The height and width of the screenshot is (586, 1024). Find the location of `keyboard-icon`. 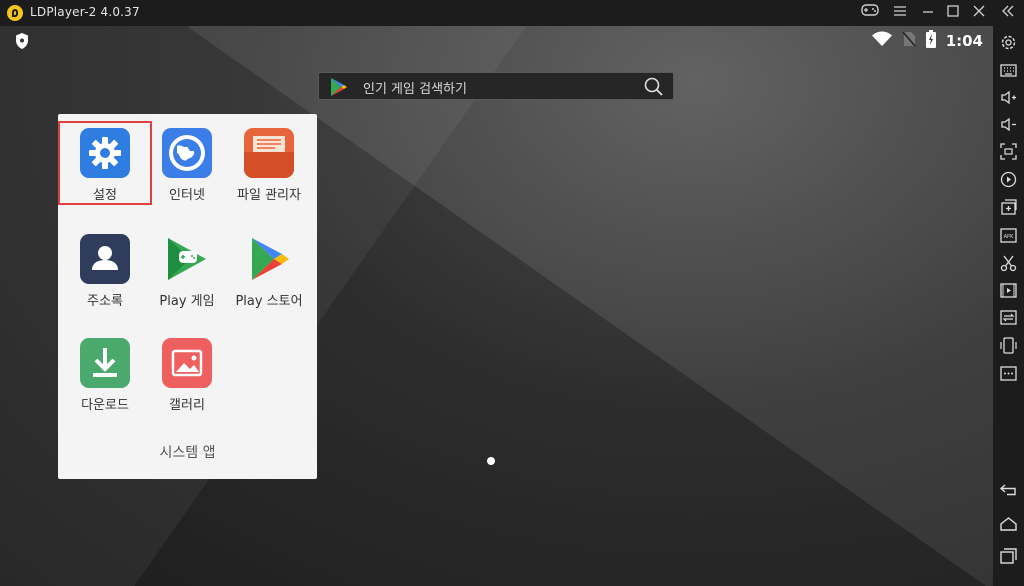

keyboard-icon is located at coordinates (1008, 70).